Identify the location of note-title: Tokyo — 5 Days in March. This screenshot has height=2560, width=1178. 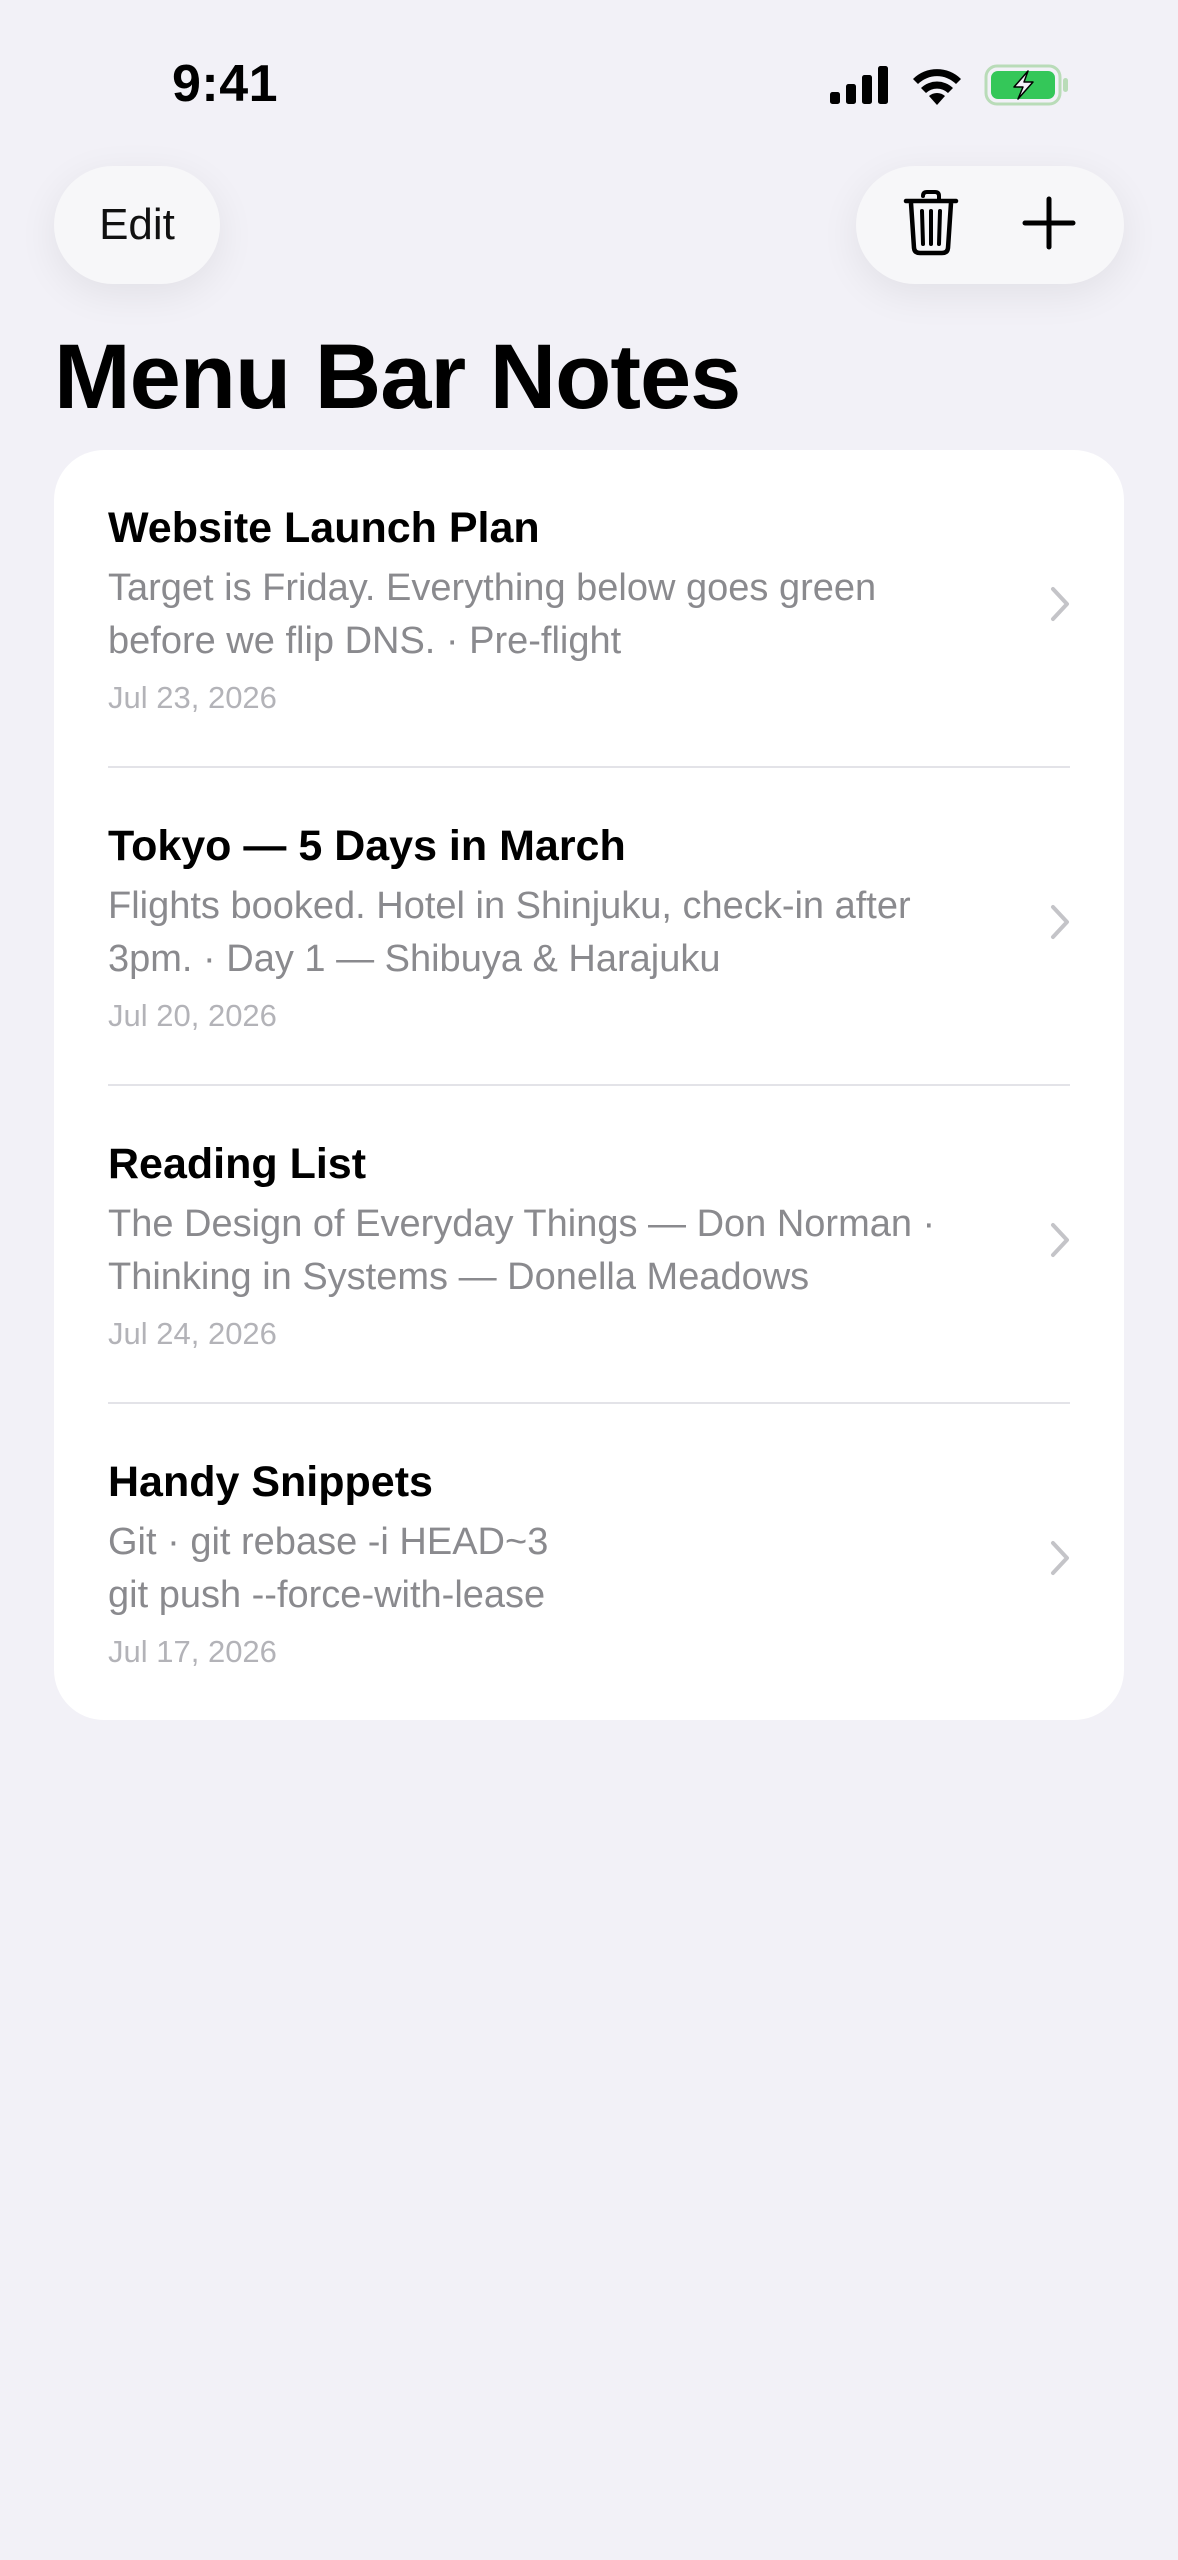
(367, 846).